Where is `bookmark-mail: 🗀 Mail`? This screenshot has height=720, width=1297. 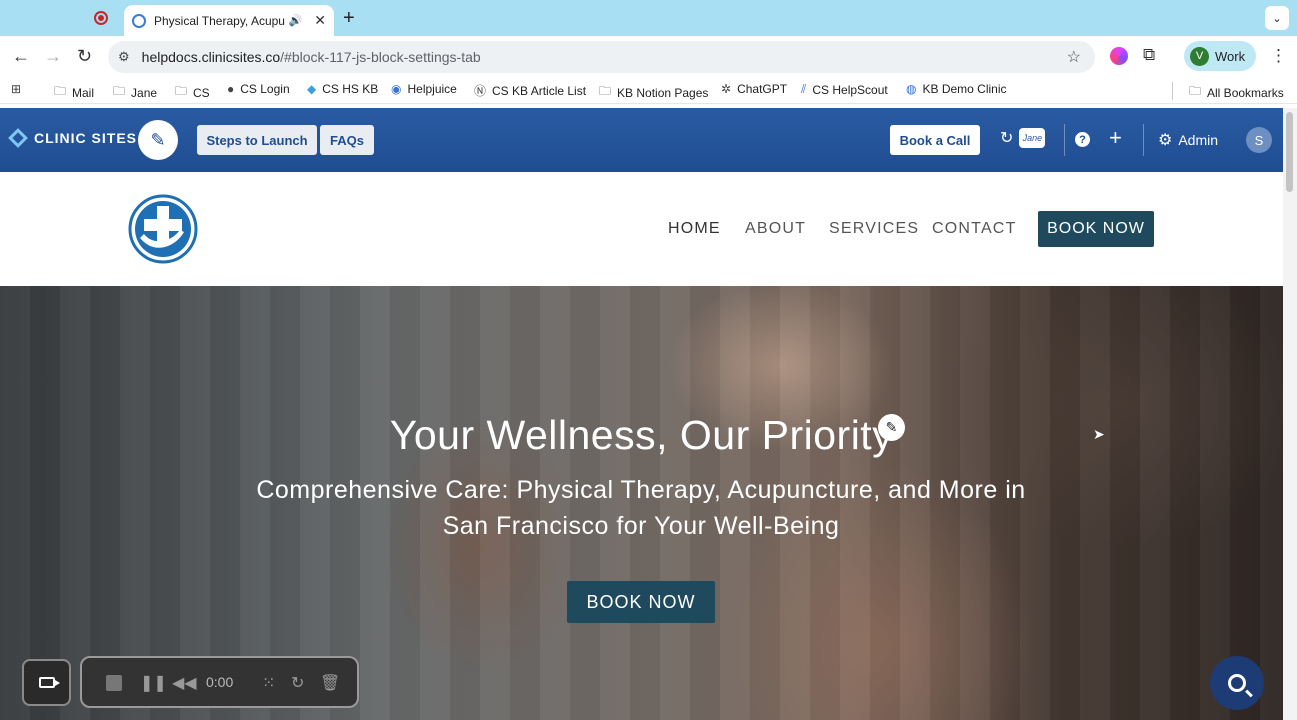 bookmark-mail: 🗀 Mail is located at coordinates (74, 92).